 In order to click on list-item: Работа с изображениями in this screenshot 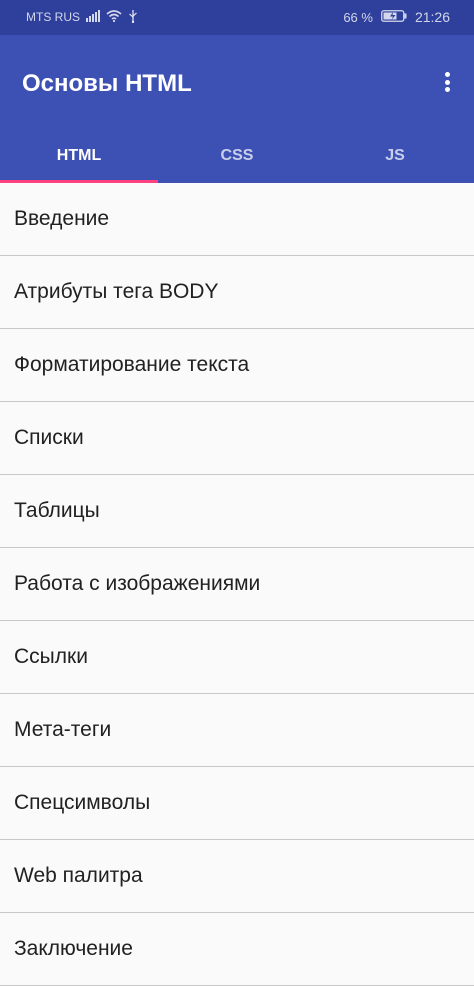, I will do `click(237, 584)`.